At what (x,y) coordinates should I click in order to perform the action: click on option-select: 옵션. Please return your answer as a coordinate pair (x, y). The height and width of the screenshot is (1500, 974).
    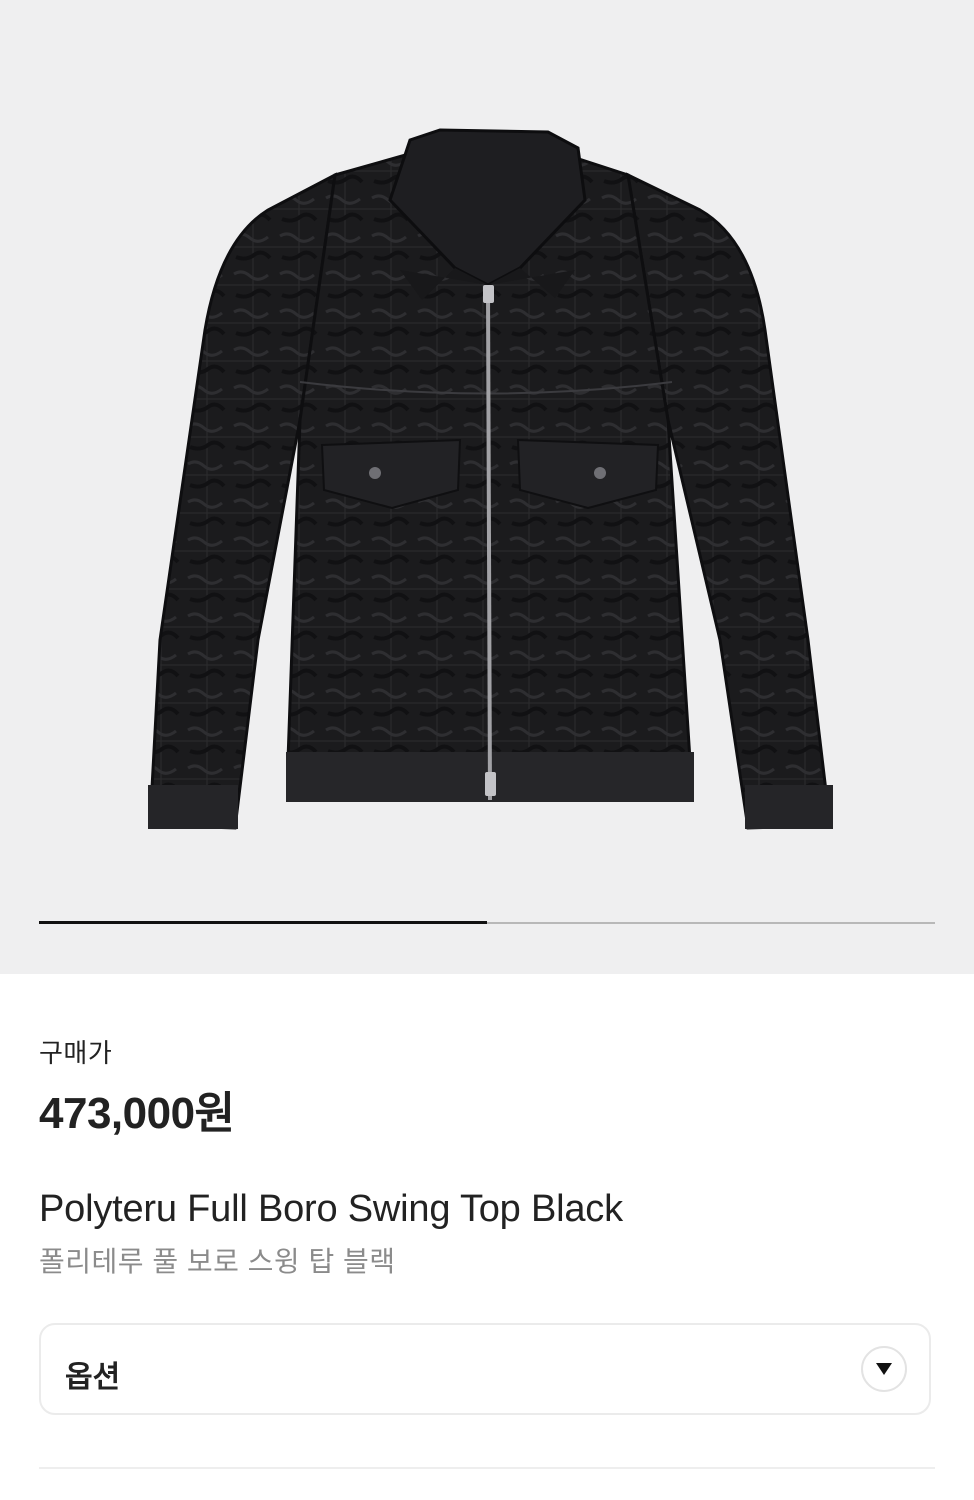
    Looking at the image, I should click on (485, 1369).